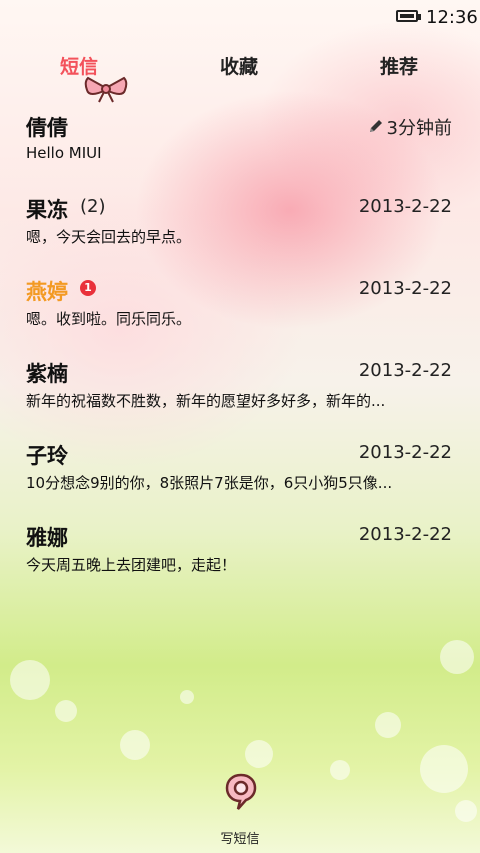 The height and width of the screenshot is (853, 480). What do you see at coordinates (47, 210) in the screenshot?
I see `contact-name: 果冻` at bounding box center [47, 210].